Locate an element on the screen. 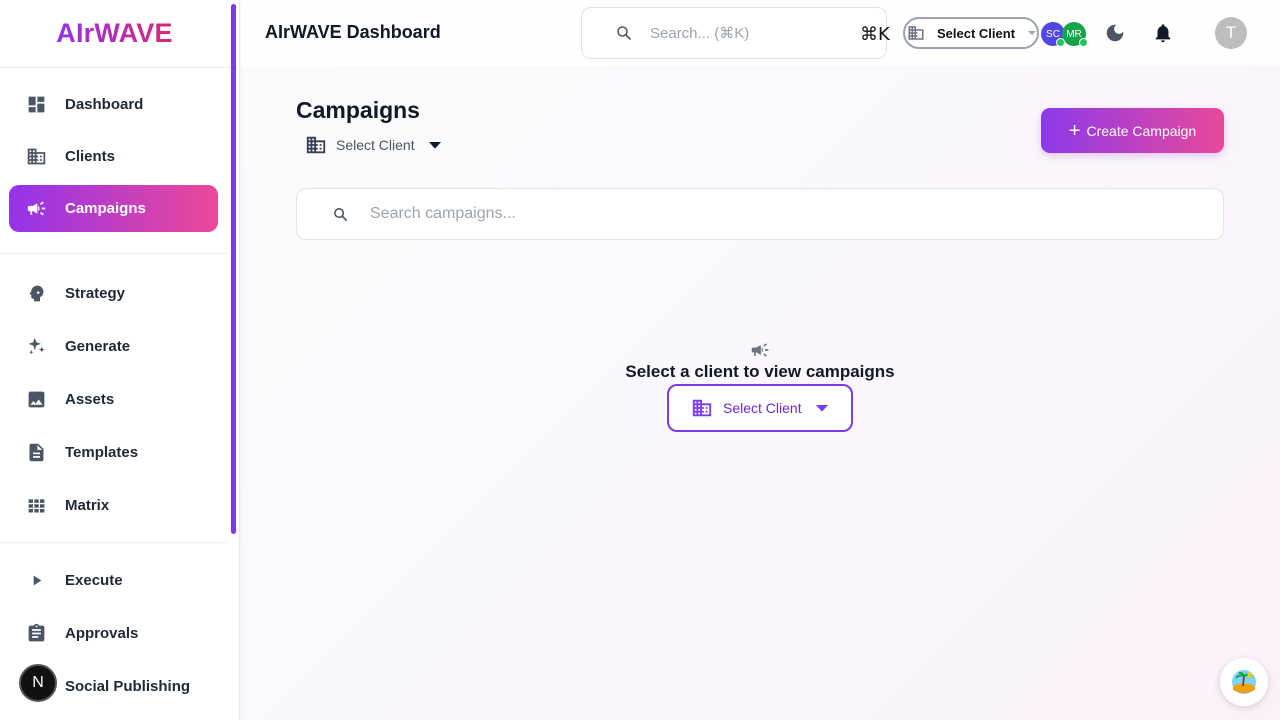  sidebar-item-matrix: Matrix is located at coordinates (113, 505).